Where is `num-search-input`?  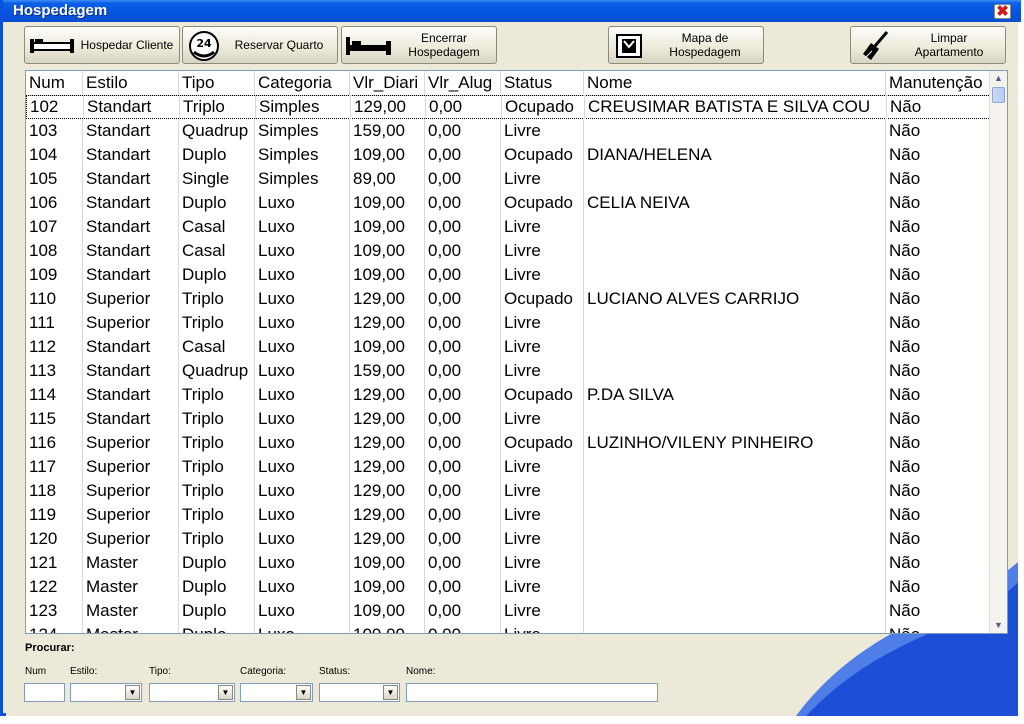
num-search-input is located at coordinates (44, 692).